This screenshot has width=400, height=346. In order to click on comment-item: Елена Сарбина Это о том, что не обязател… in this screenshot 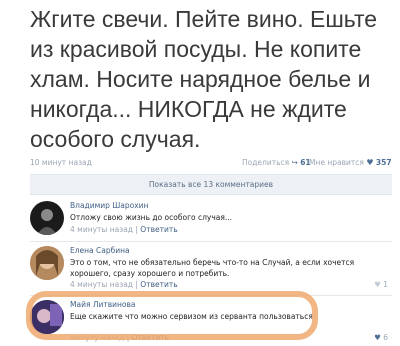, I will do `click(211, 268)`.